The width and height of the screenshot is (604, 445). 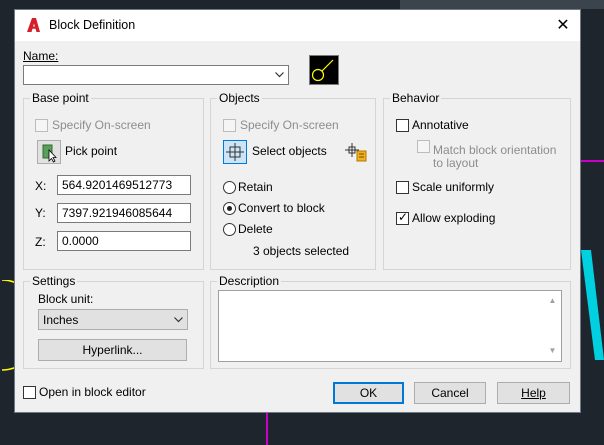 I want to click on checkmark-icon: ✓, so click(x=403, y=217).